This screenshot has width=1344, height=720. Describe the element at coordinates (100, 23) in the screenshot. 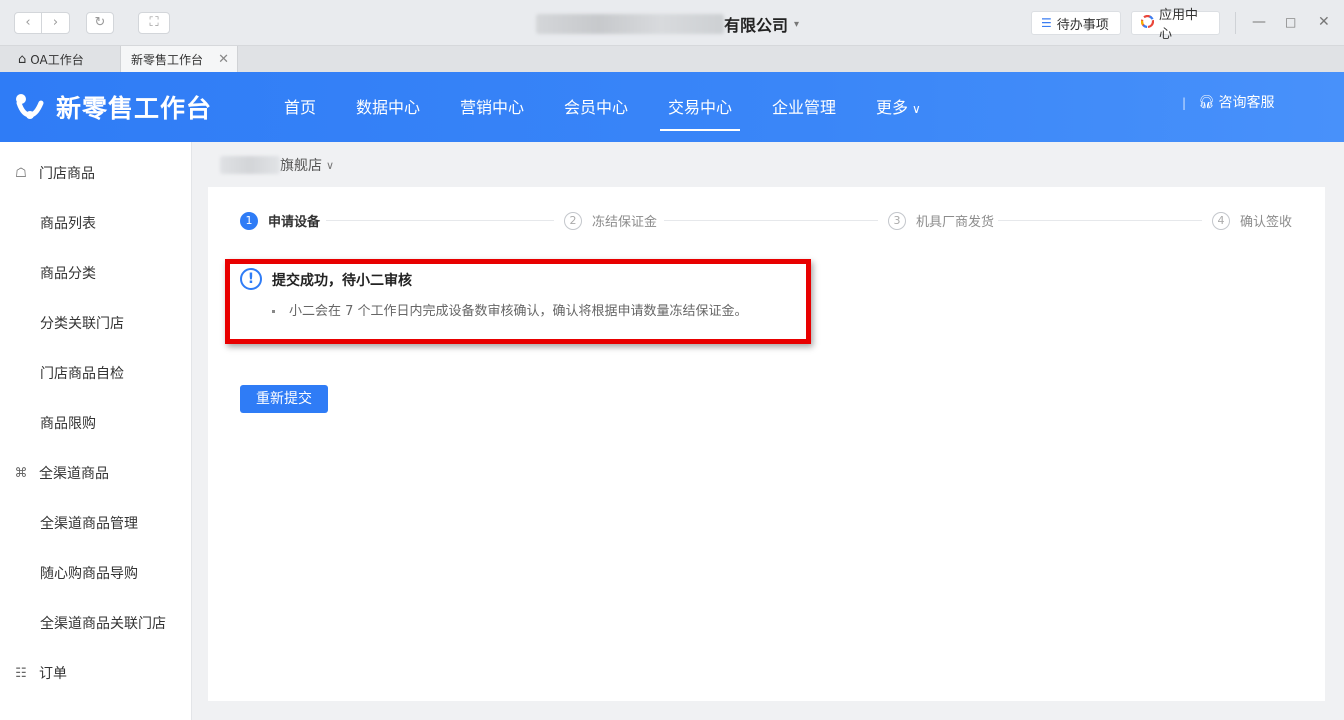

I see `reload-button: ↻` at that location.